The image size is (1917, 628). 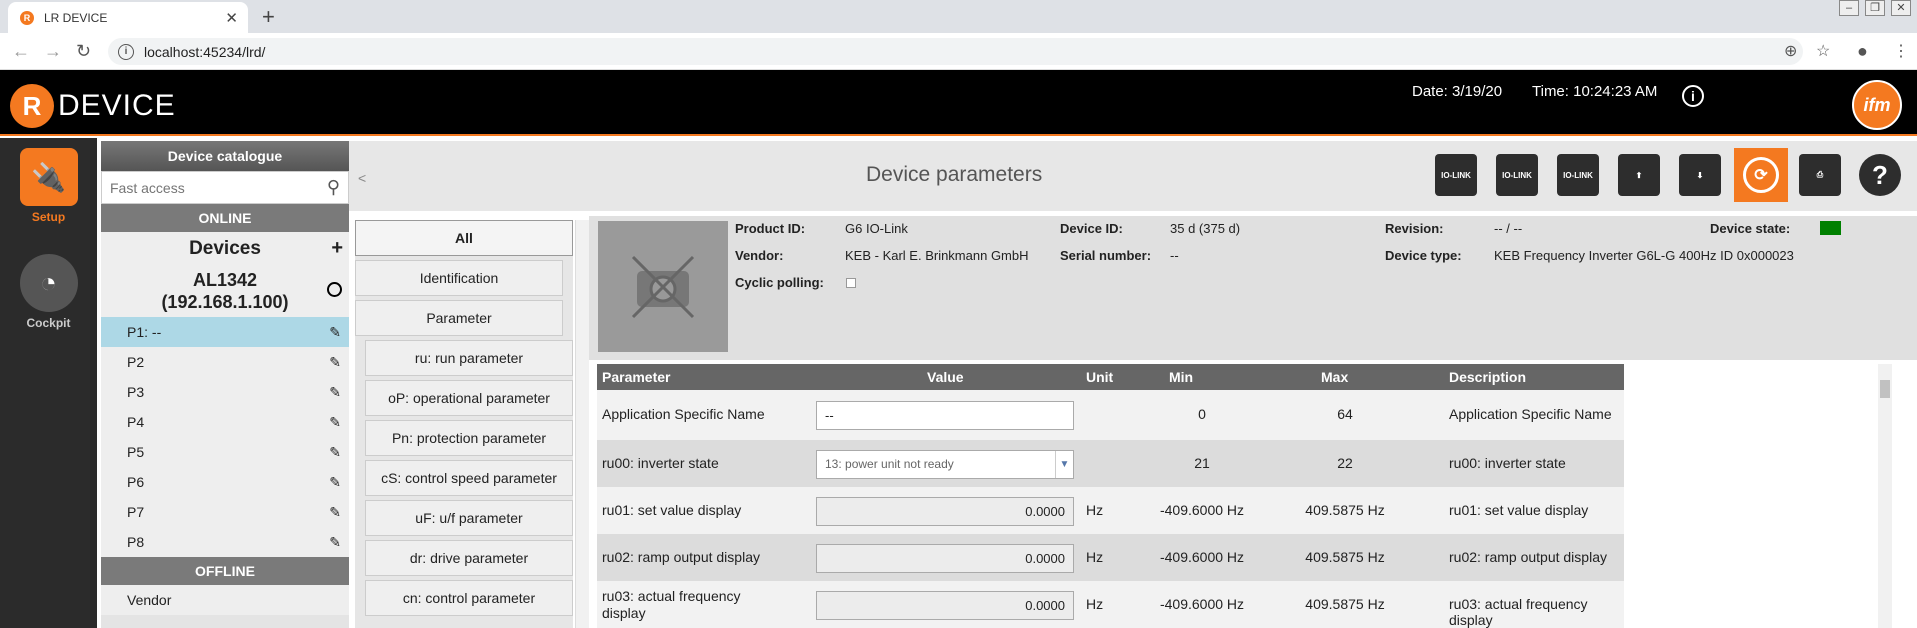 What do you see at coordinates (144, 332) in the screenshot?
I see `port-label: P1: --` at bounding box center [144, 332].